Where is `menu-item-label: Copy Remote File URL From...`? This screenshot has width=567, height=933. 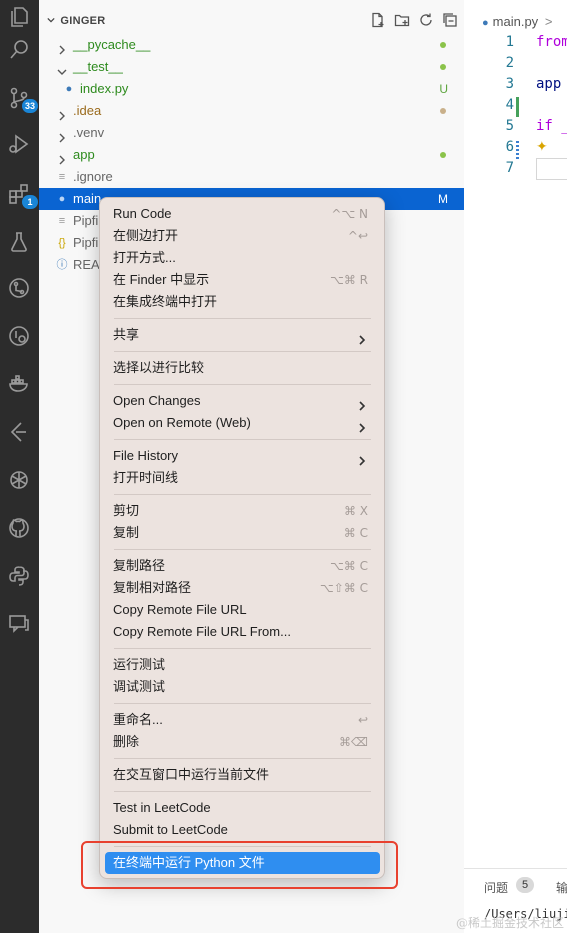 menu-item-label: Copy Remote File URL From... is located at coordinates (202, 631).